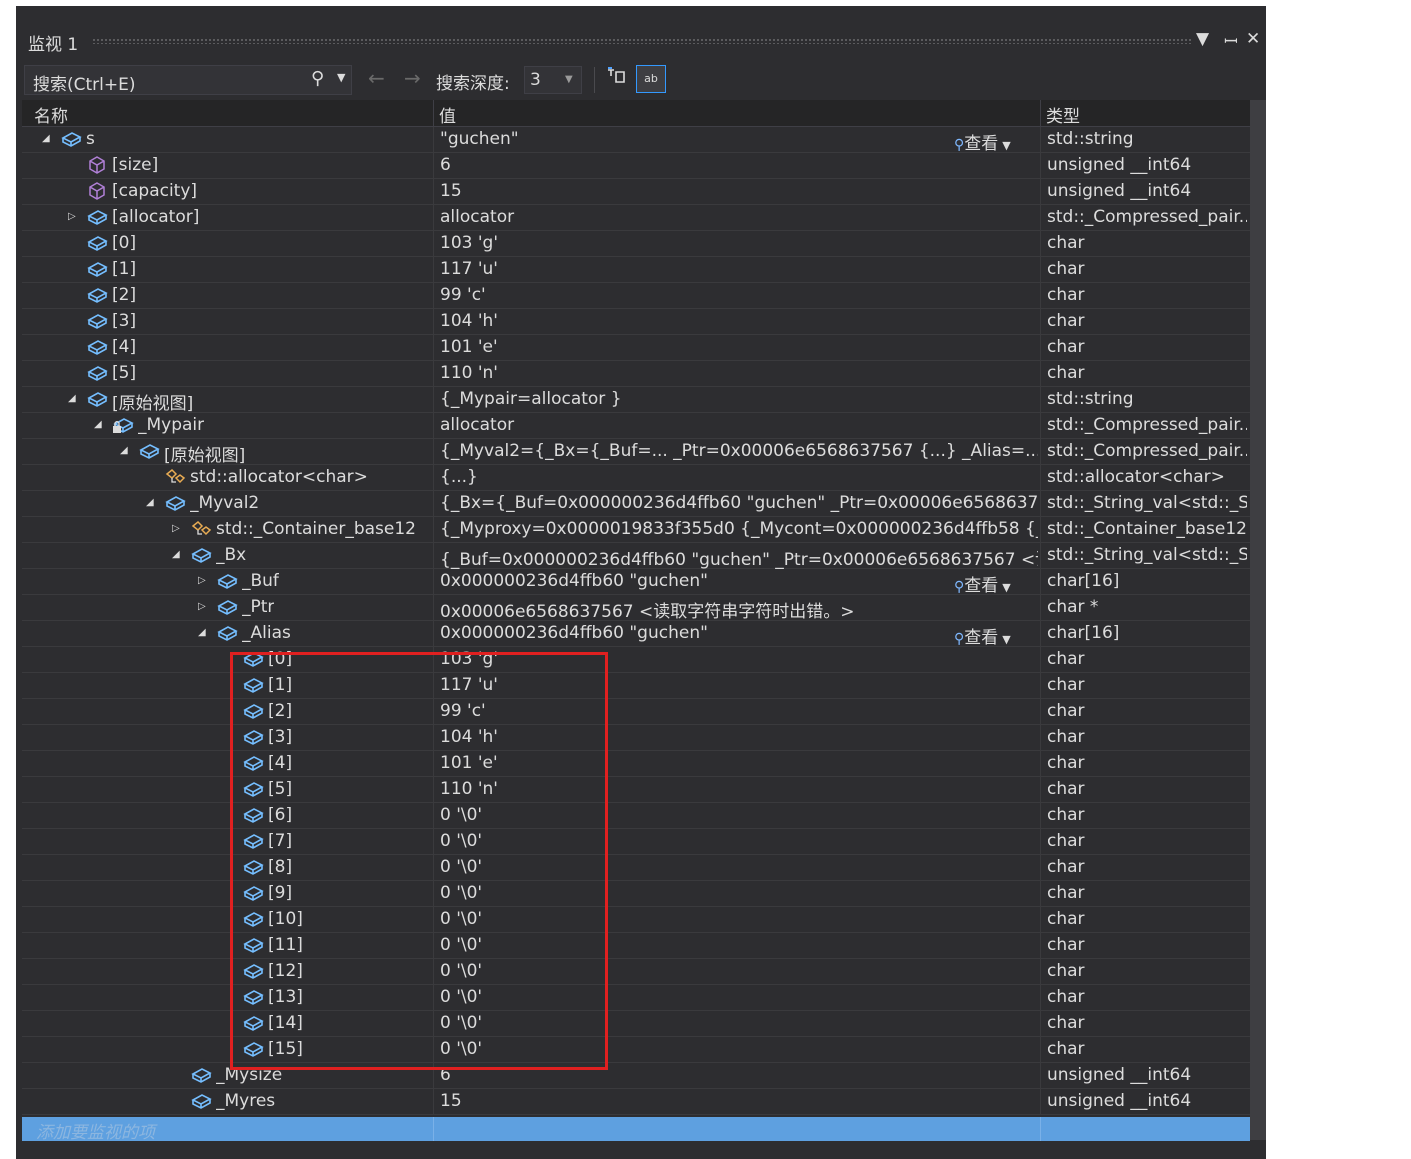 This screenshot has width=1411, height=1159. I want to click on variable-value: {_Mypair=allocator }, so click(739, 399).